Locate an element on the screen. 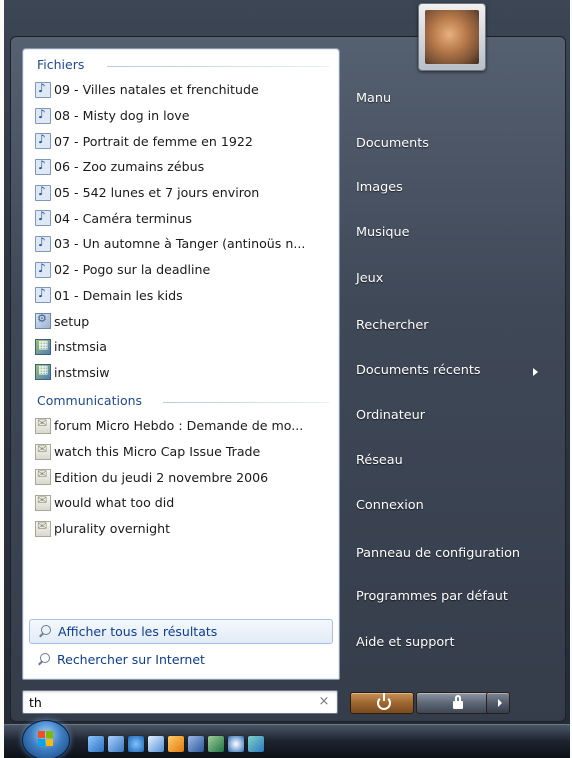 Image resolution: width=572 pixels, height=758 pixels. file-result-item: instmsia is located at coordinates (185, 347).